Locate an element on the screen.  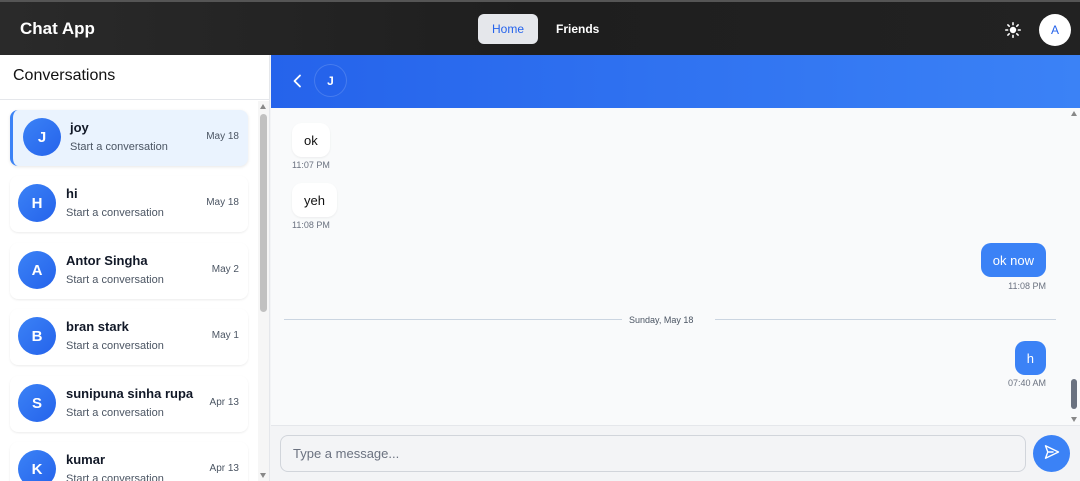
conversation-item: H hi Start a conversation May 18 is located at coordinates (129, 204).